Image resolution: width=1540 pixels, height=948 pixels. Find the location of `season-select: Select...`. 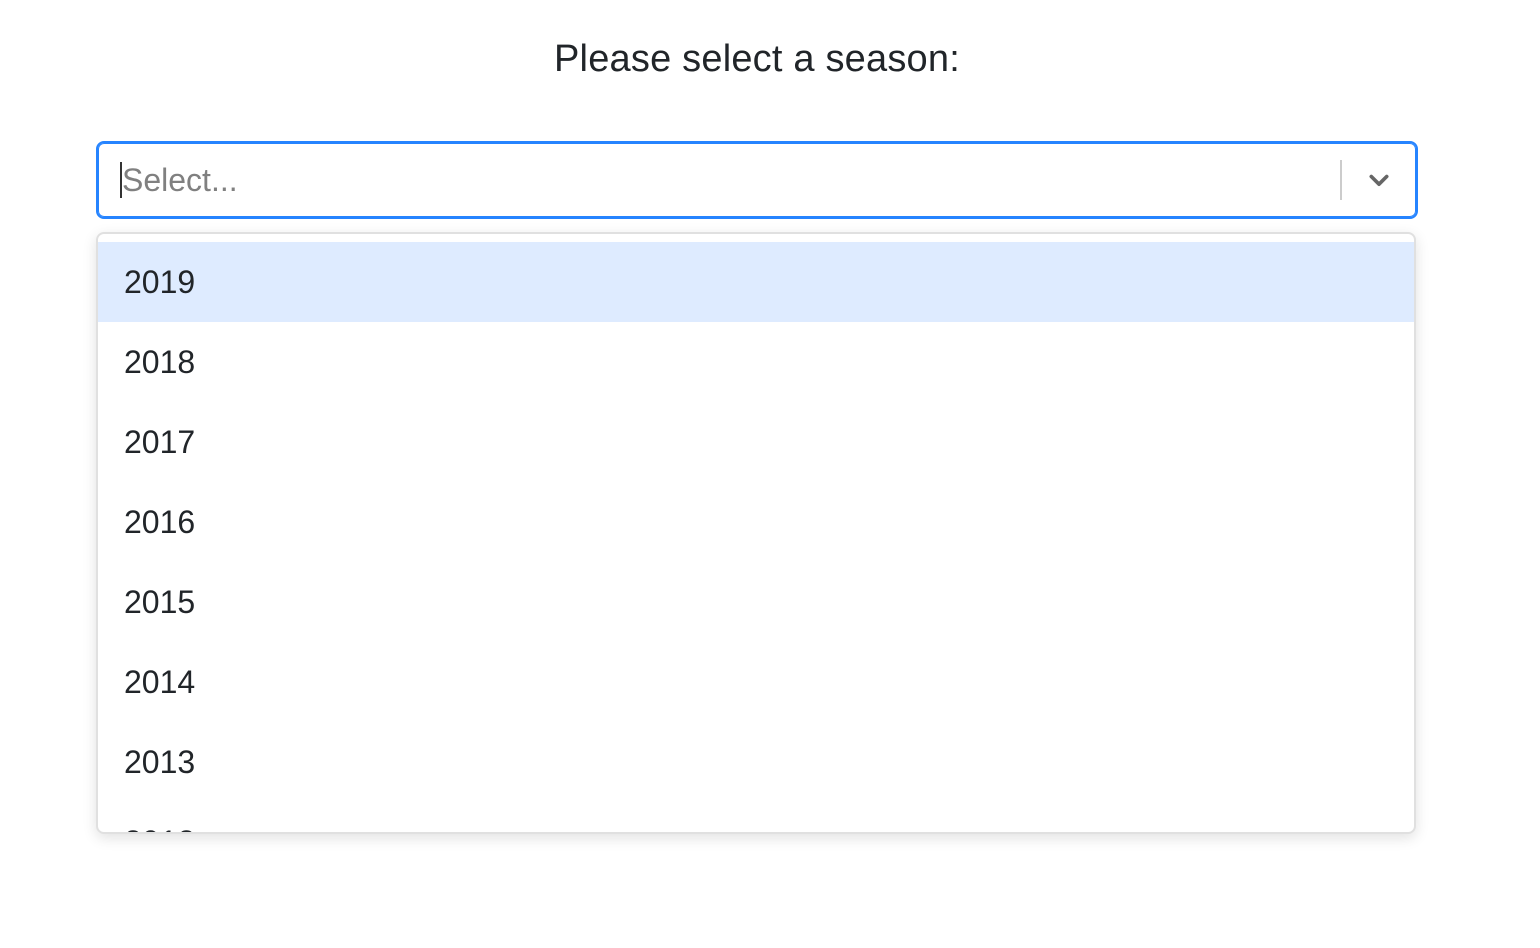

season-select: Select... is located at coordinates (757, 180).